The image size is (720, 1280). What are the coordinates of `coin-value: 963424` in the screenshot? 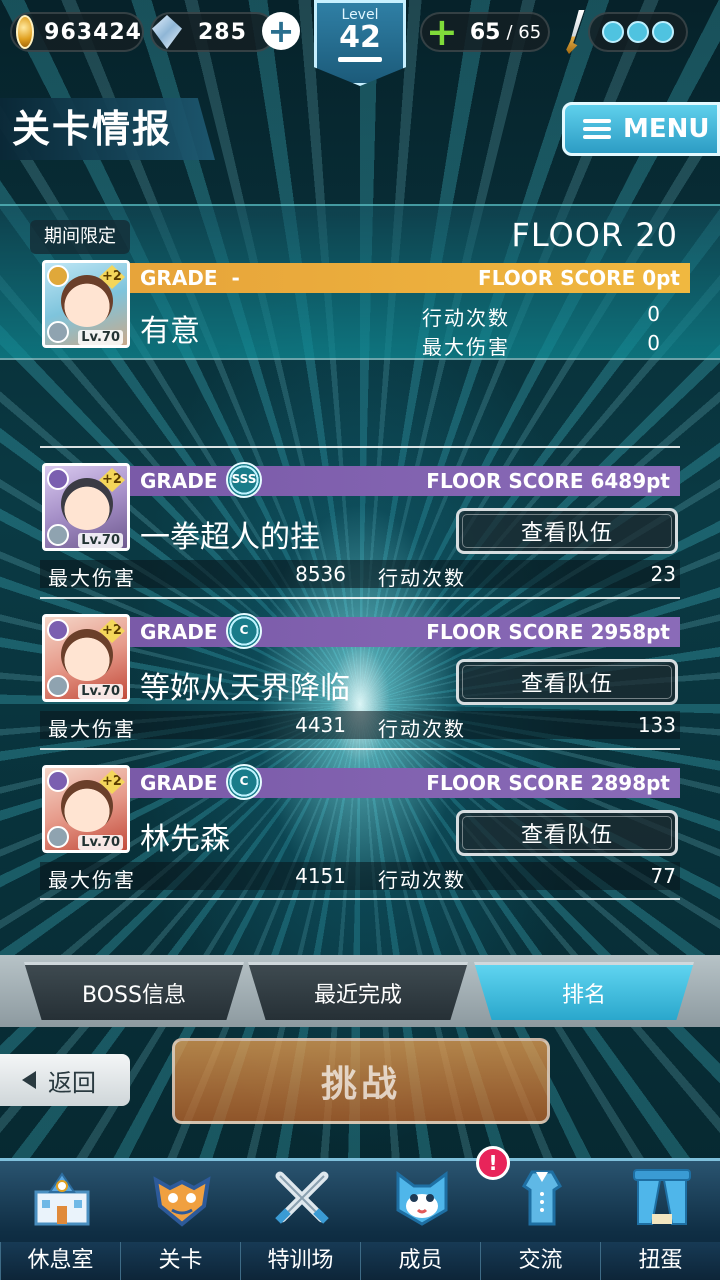 It's located at (93, 32).